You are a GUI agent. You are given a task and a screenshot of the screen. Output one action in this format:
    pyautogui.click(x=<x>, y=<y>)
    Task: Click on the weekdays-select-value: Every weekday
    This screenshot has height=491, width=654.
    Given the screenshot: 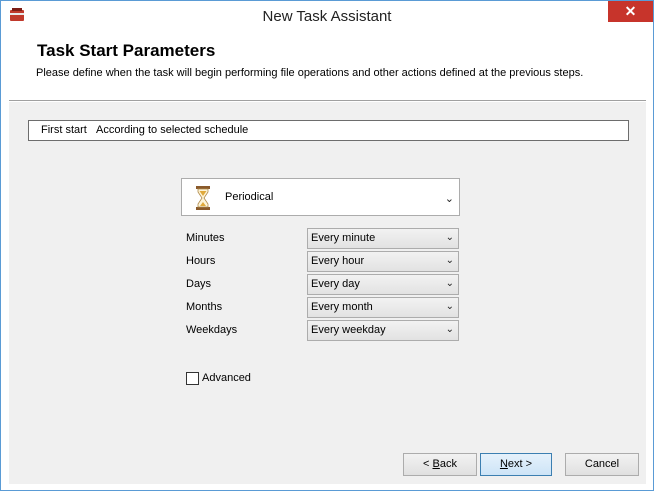 What is the action you would take?
    pyautogui.click(x=348, y=330)
    